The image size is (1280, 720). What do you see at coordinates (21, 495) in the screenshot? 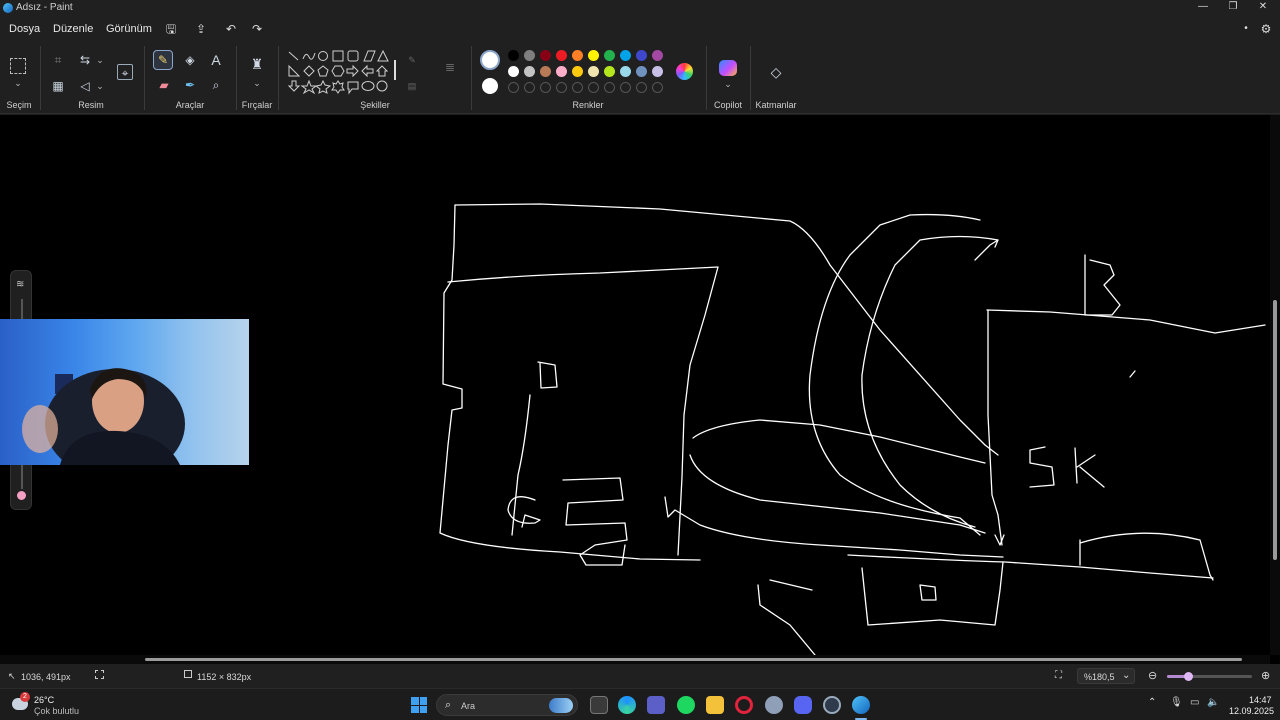
I see `brush-size-handle` at bounding box center [21, 495].